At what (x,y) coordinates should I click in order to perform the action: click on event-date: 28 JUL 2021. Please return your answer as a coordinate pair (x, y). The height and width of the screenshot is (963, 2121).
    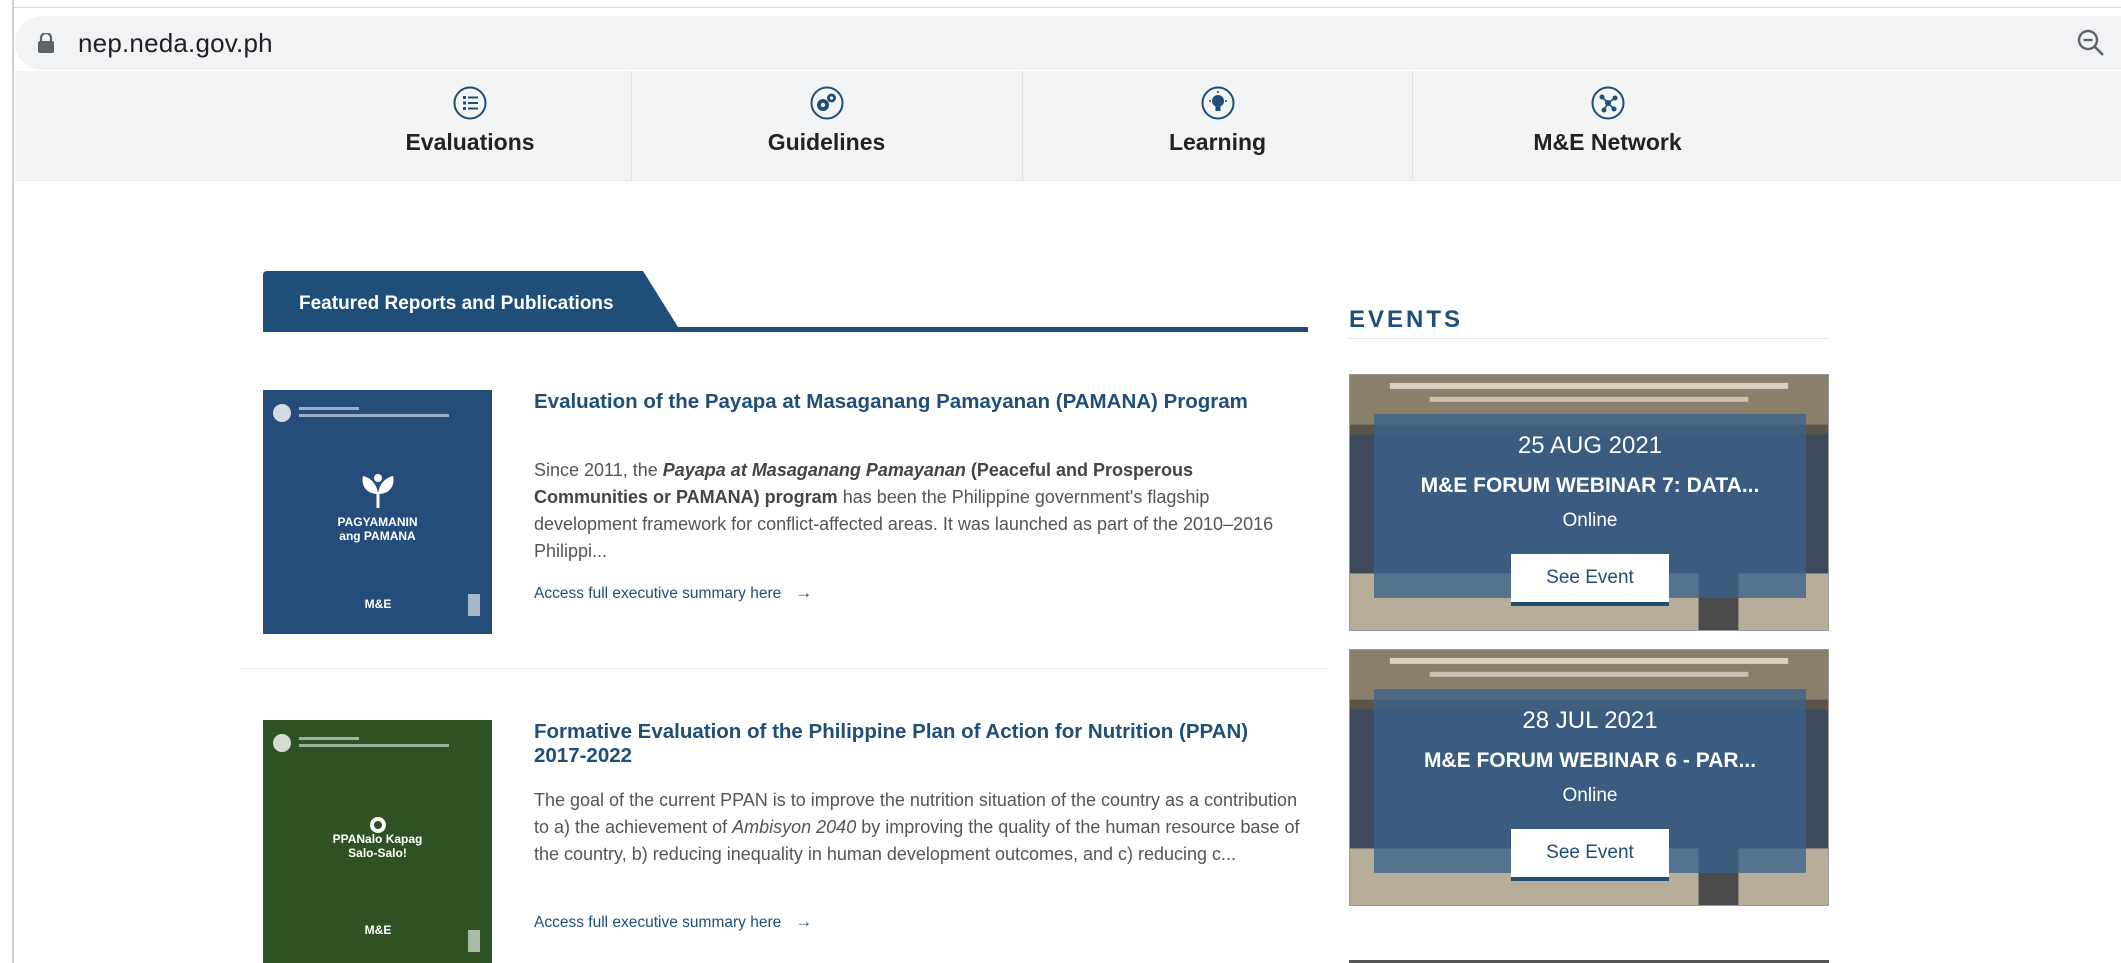
    Looking at the image, I should click on (1590, 720).